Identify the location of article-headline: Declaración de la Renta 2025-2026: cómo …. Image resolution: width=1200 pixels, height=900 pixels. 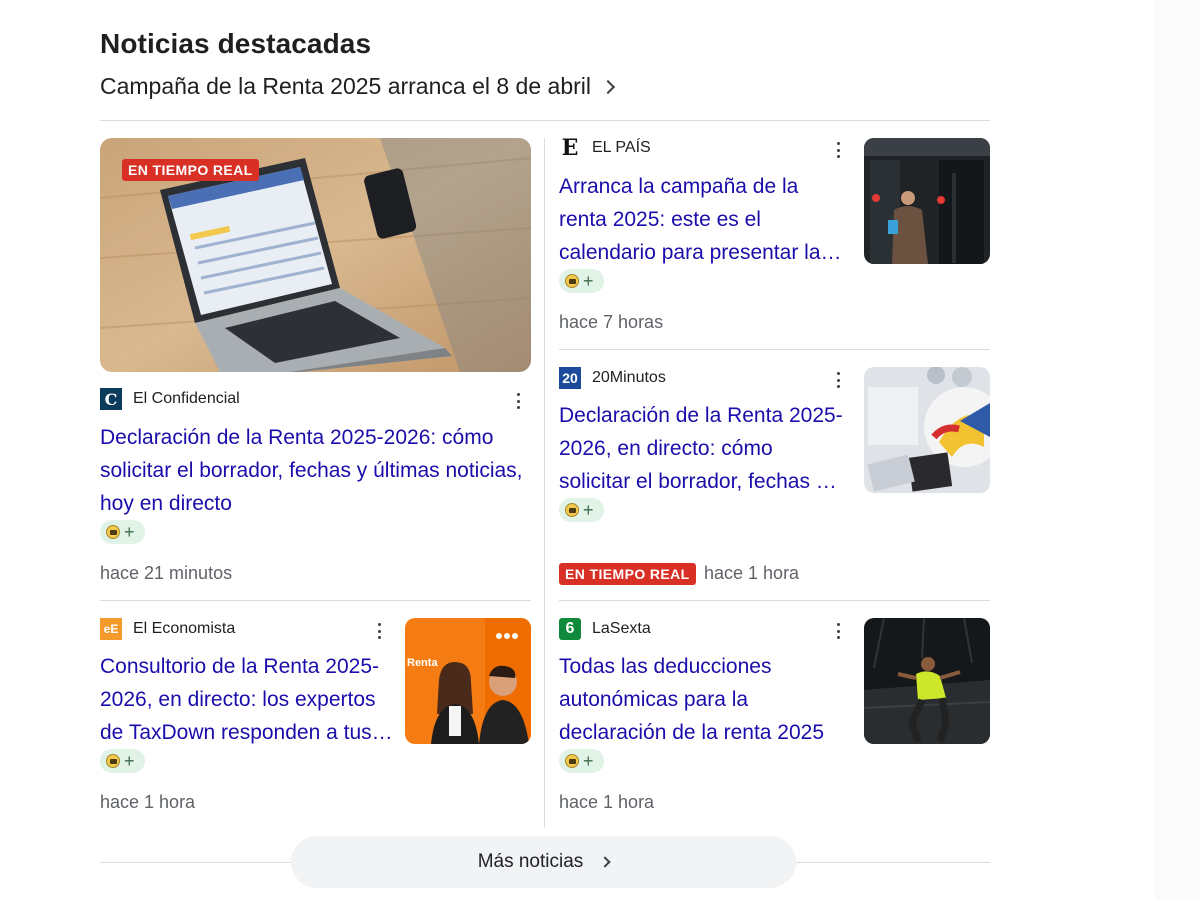
(315, 470).